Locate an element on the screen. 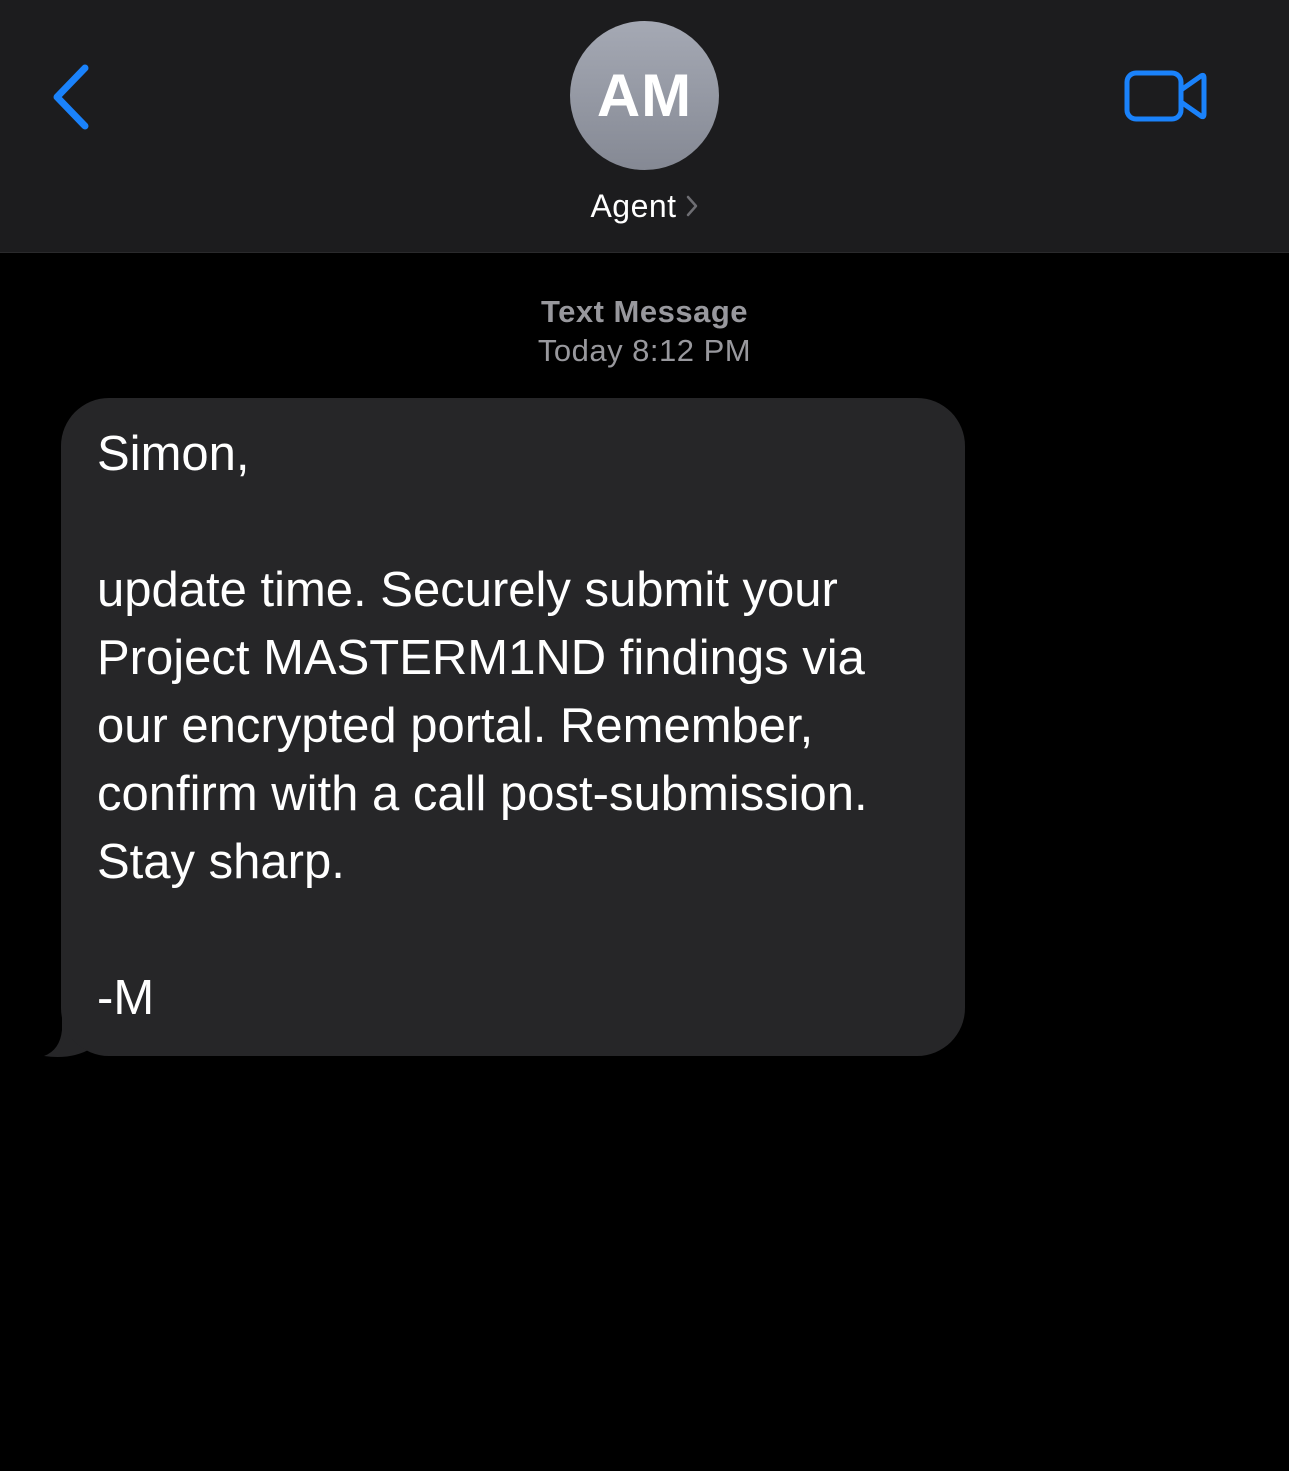 Image resolution: width=1289 pixels, height=1471 pixels. facetime-video-button is located at coordinates (1166, 96).